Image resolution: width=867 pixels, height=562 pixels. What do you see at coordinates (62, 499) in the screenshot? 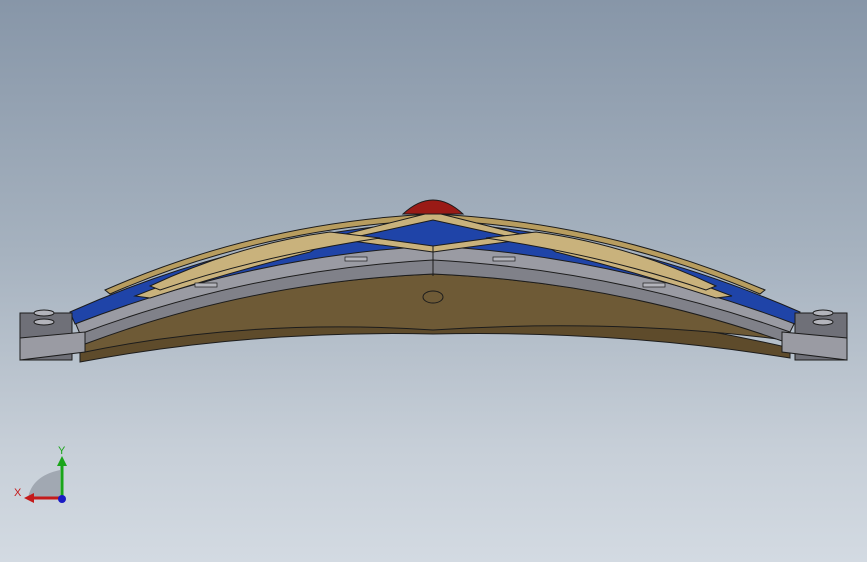
I see `triad-z-axis` at bounding box center [62, 499].